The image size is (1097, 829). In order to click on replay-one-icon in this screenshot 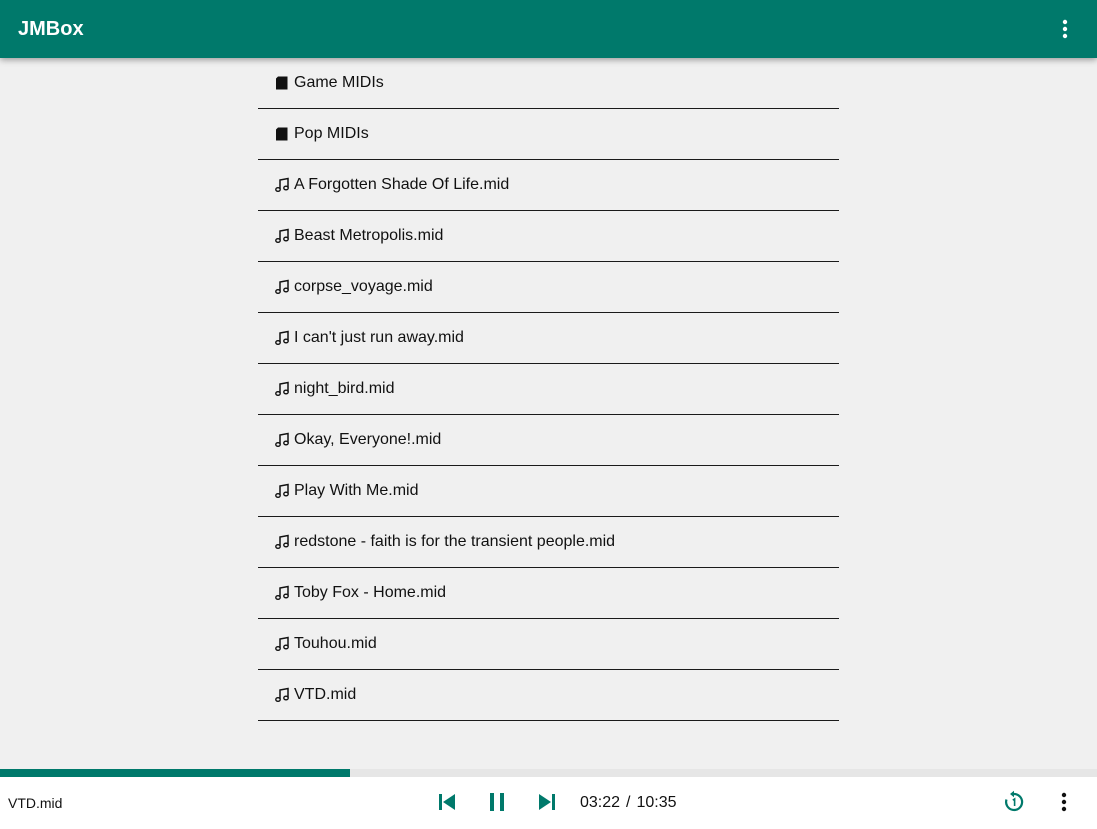, I will do `click(1014, 802)`.